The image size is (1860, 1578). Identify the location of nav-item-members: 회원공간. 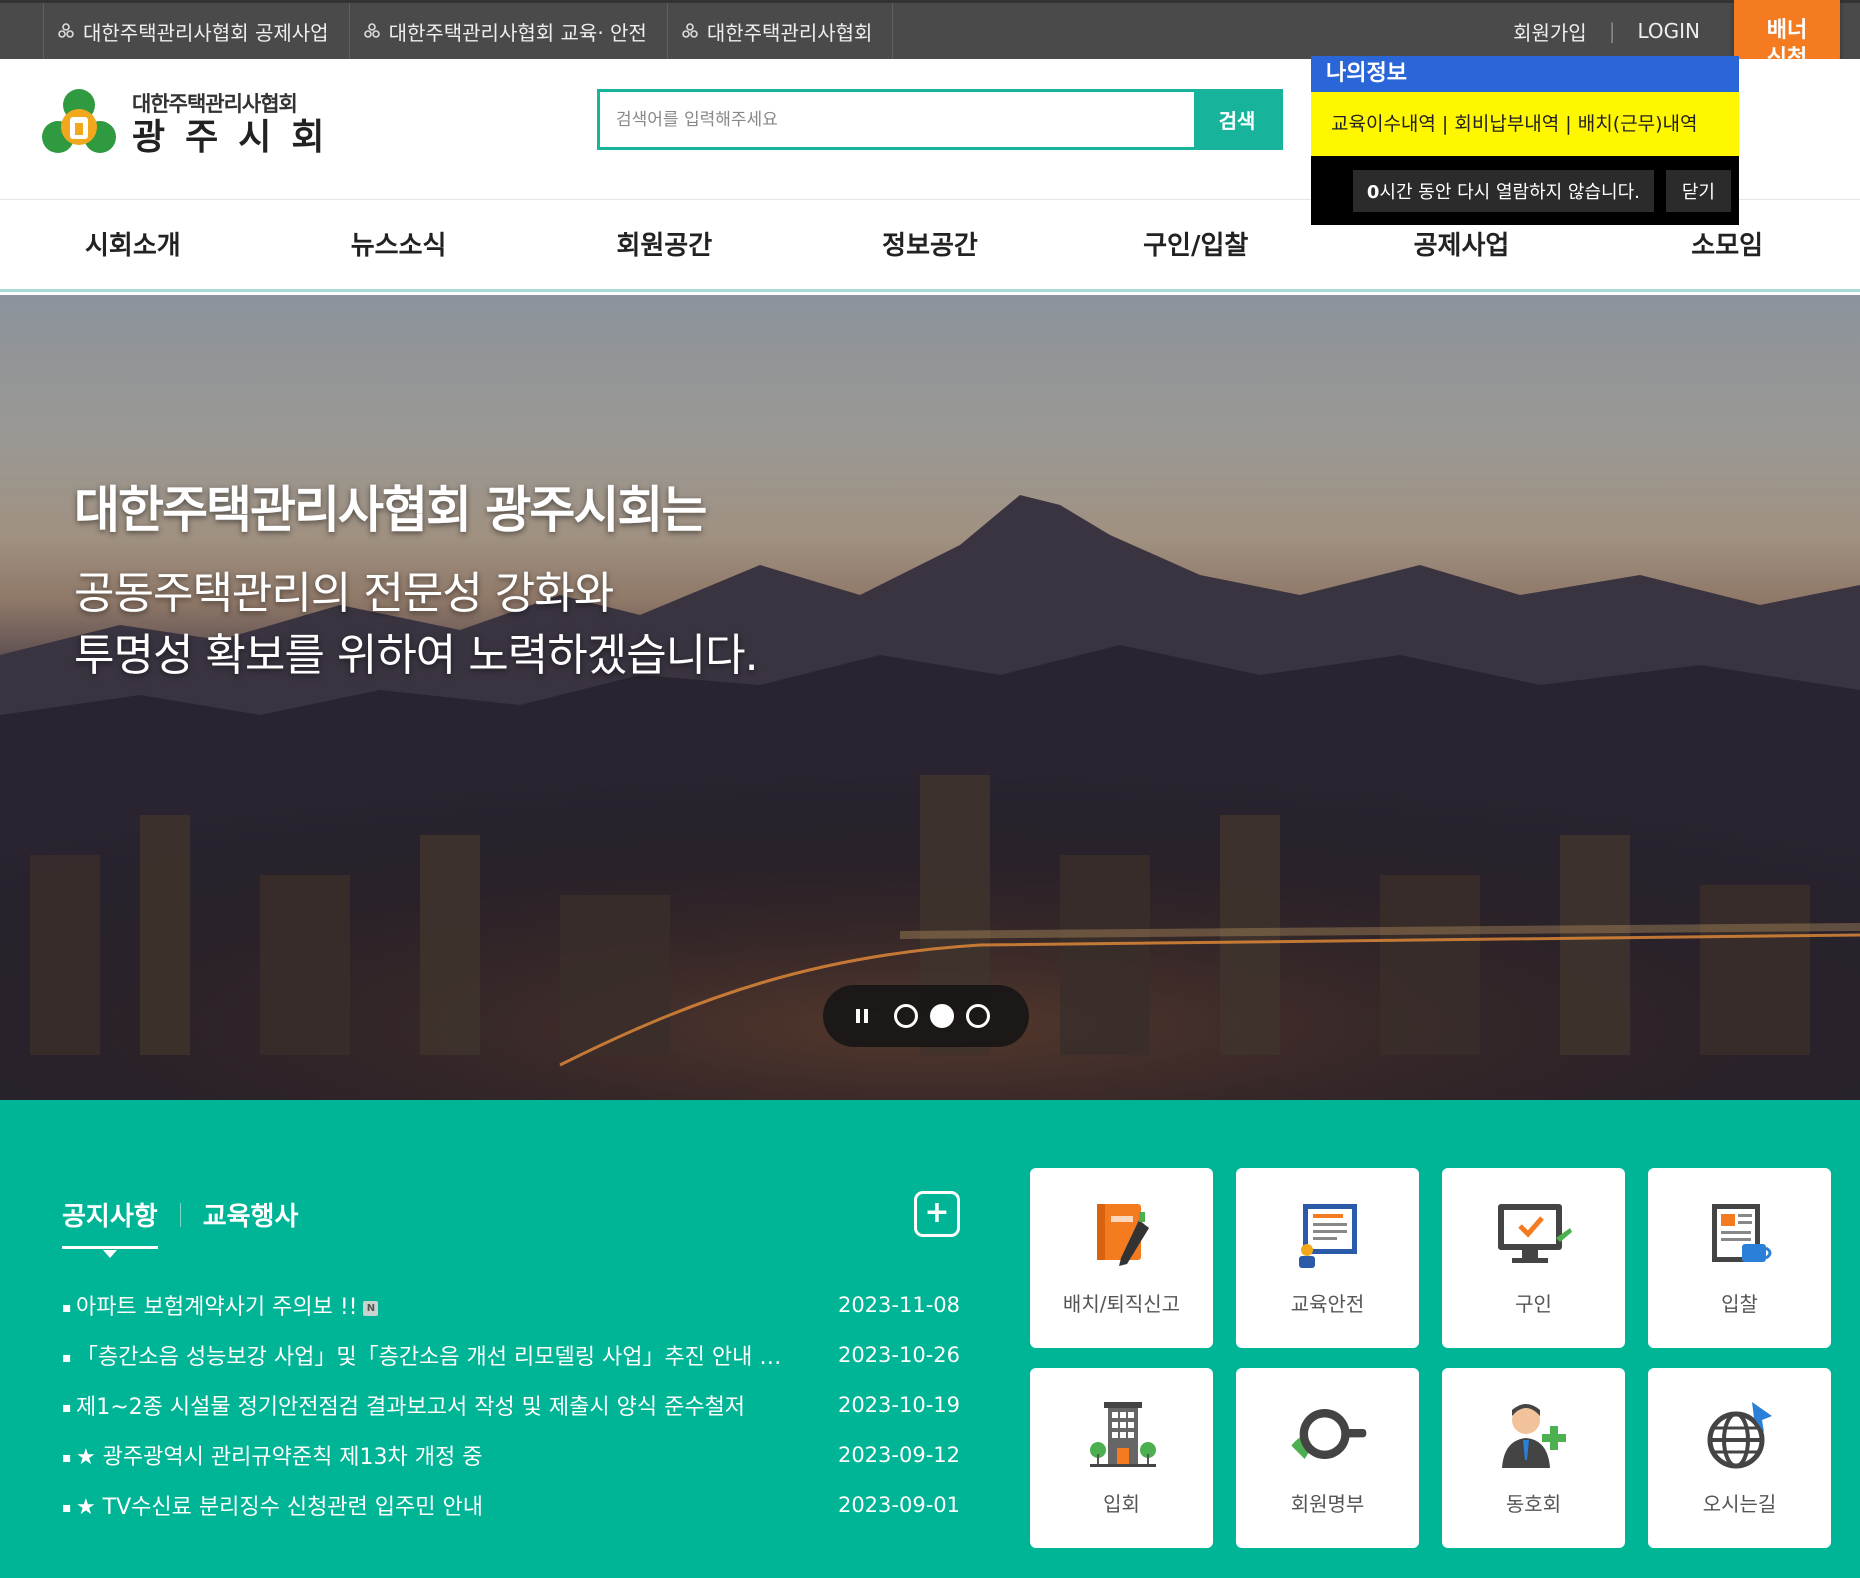
(664, 244).